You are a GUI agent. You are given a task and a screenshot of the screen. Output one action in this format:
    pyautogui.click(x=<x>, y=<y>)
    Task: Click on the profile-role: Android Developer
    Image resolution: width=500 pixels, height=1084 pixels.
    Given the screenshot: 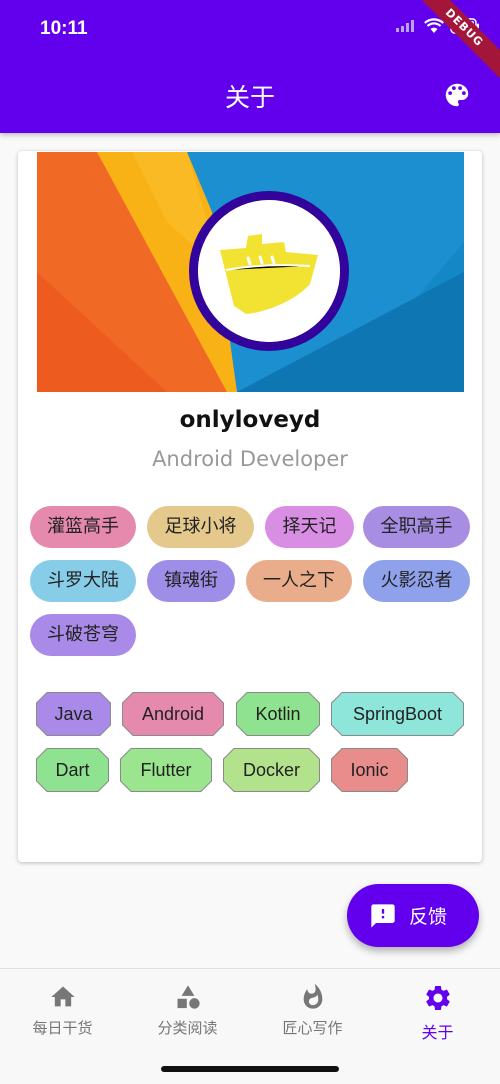 What is the action you would take?
    pyautogui.click(x=250, y=459)
    